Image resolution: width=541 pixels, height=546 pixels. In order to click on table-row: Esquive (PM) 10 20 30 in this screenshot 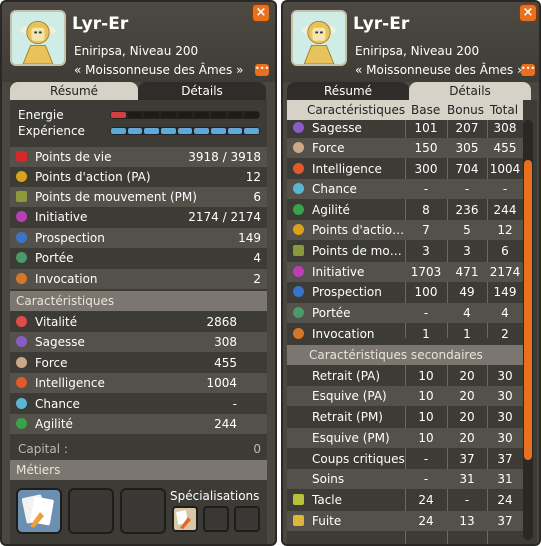, I will do `click(405, 438)`.